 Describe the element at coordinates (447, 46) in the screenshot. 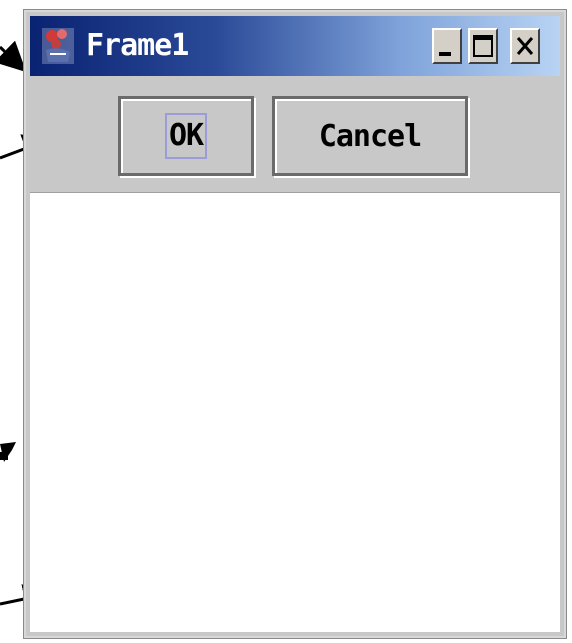

I see `minimize-button` at that location.